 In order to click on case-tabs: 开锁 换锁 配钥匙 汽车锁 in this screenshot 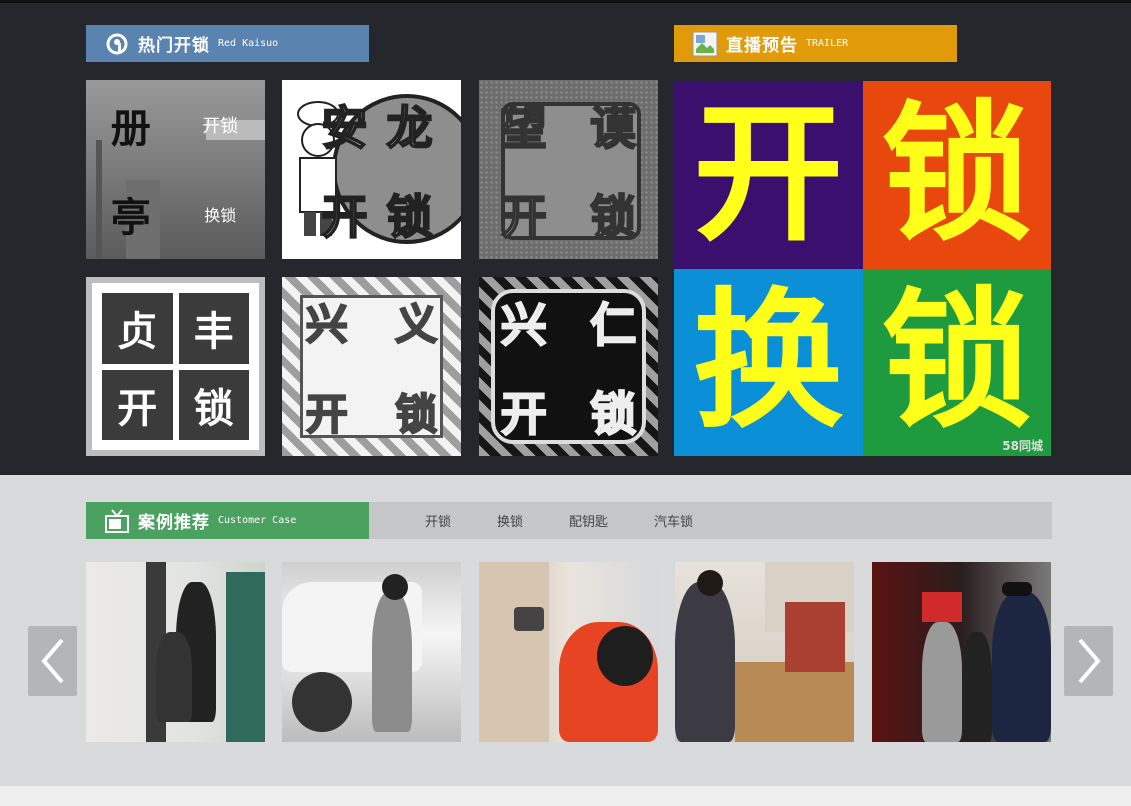, I will do `click(710, 520)`.